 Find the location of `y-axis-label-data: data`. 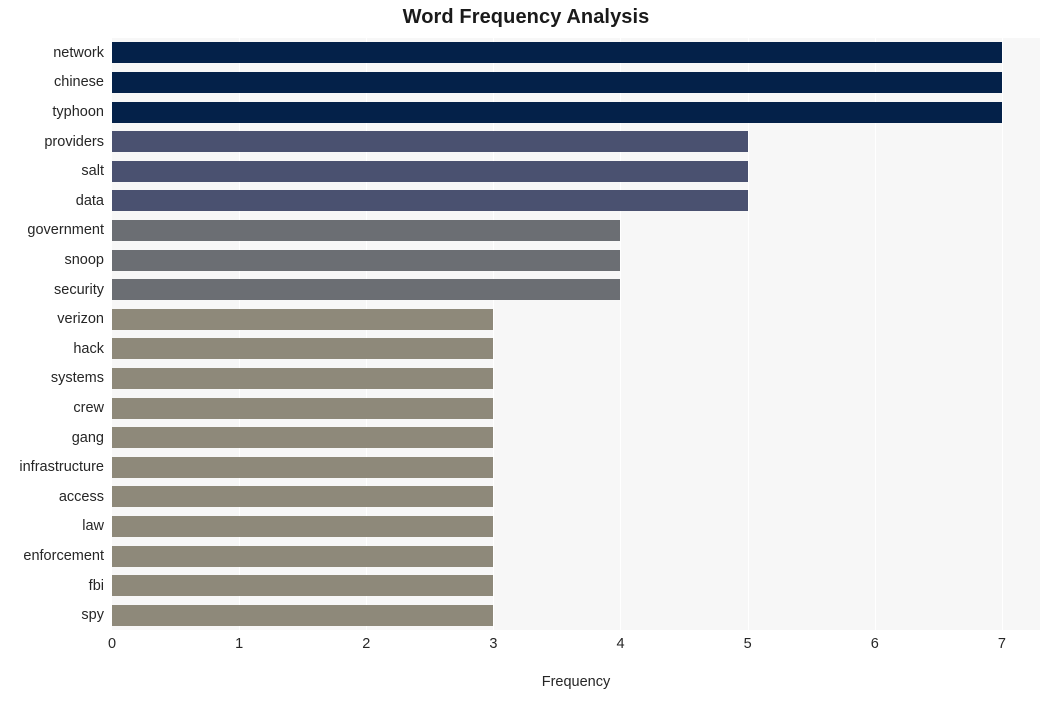

y-axis-label-data: data is located at coordinates (89, 200).